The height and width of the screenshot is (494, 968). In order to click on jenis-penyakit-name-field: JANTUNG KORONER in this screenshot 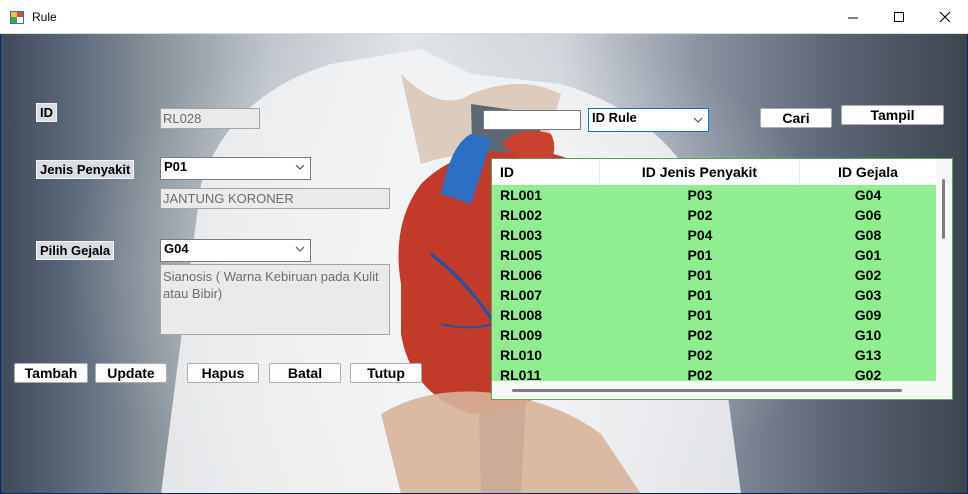, I will do `click(275, 198)`.